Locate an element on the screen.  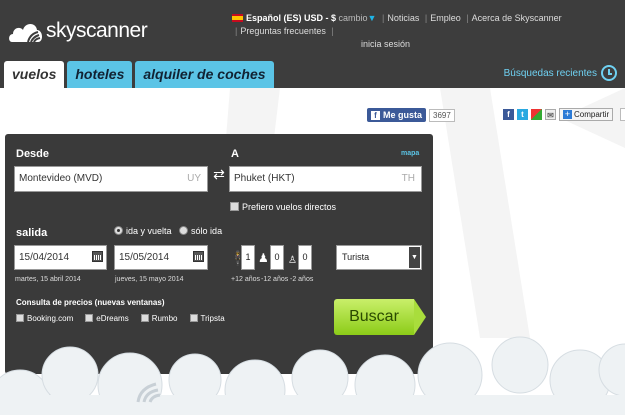
recent-searches: Búsquedas recientes is located at coordinates (560, 73).